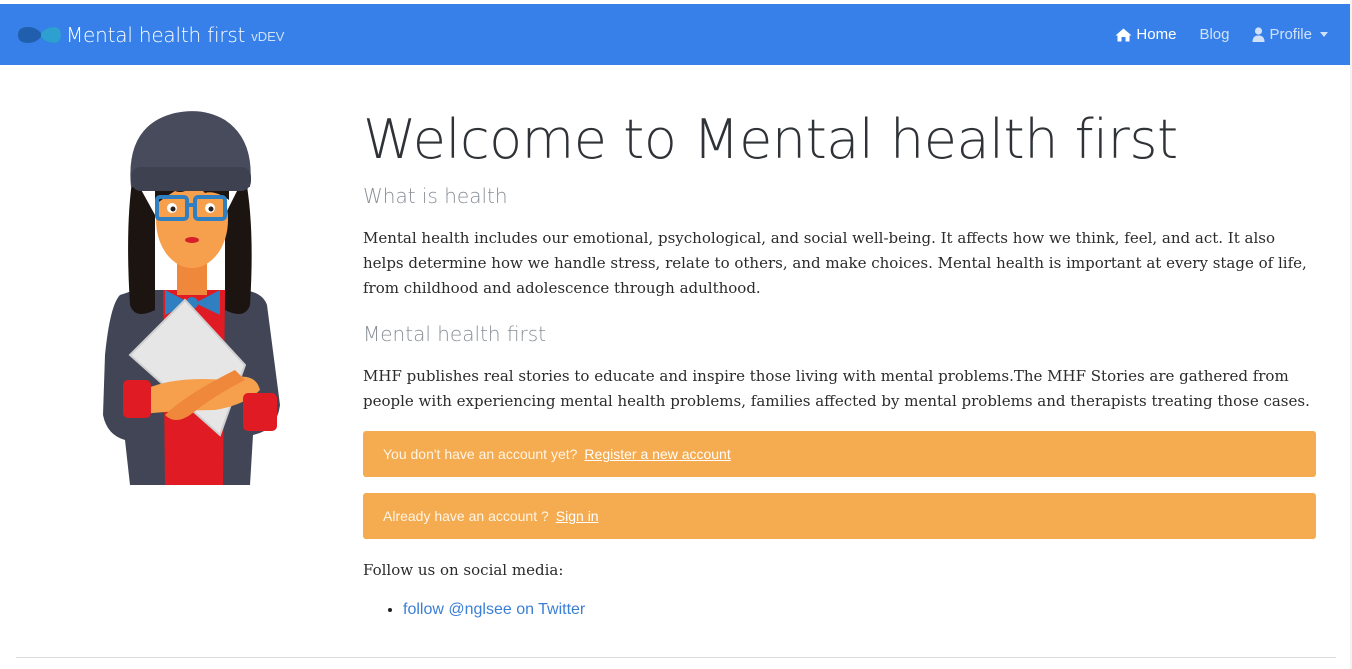 Image resolution: width=1352 pixels, height=669 pixels. What do you see at coordinates (494, 609) in the screenshot?
I see `twitter-link: follow @nglsee on Twitter` at bounding box center [494, 609].